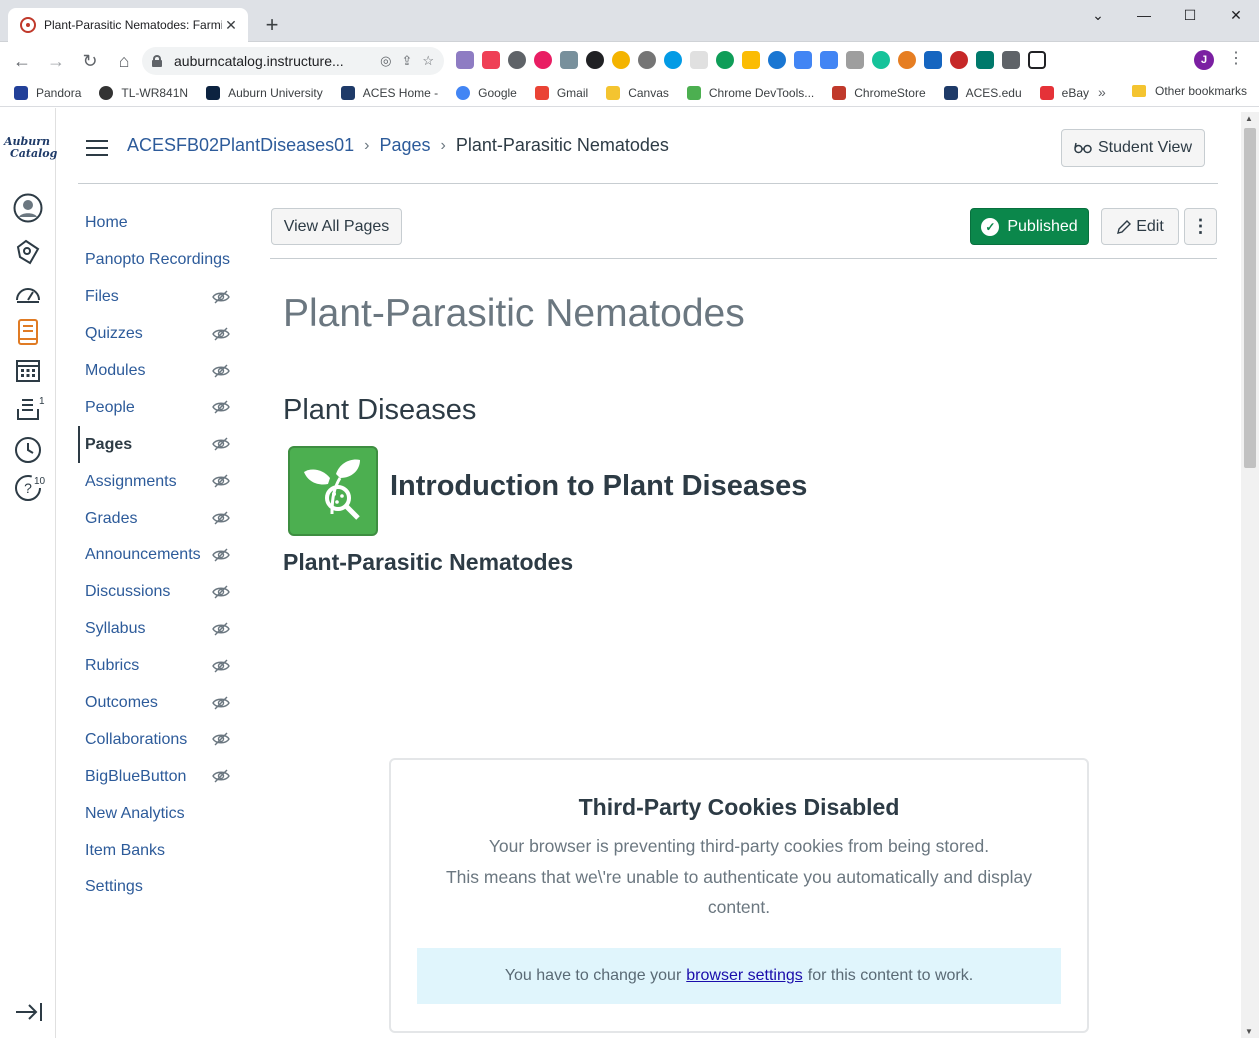 The height and width of the screenshot is (1038, 1259). I want to click on hamburger-menu-icon, so click(97, 148).